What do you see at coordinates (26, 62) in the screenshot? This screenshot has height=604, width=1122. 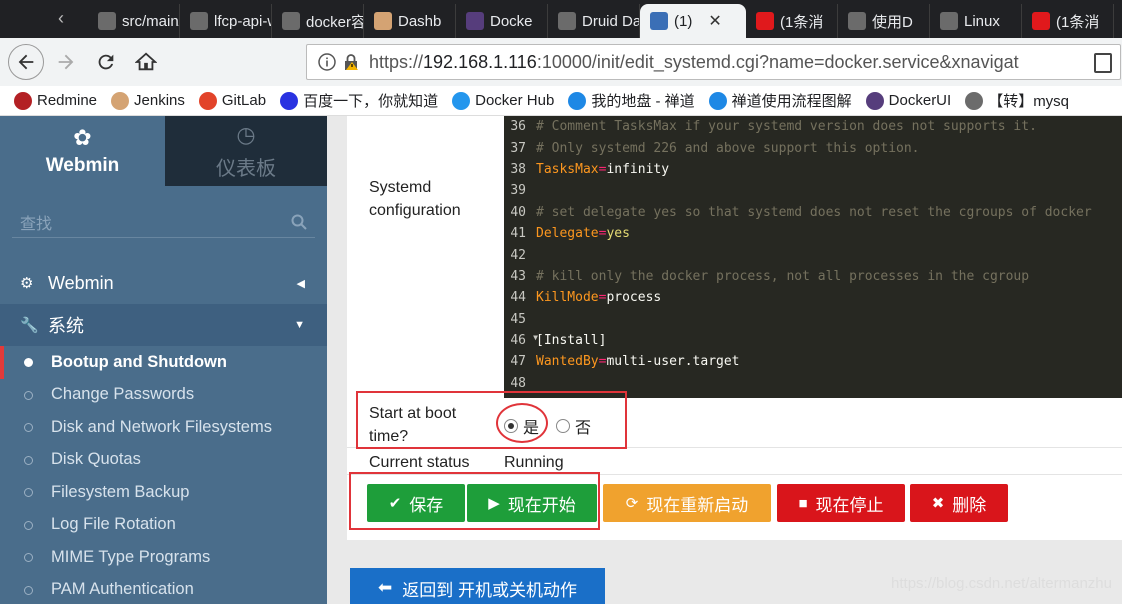 I see `back-button` at bounding box center [26, 62].